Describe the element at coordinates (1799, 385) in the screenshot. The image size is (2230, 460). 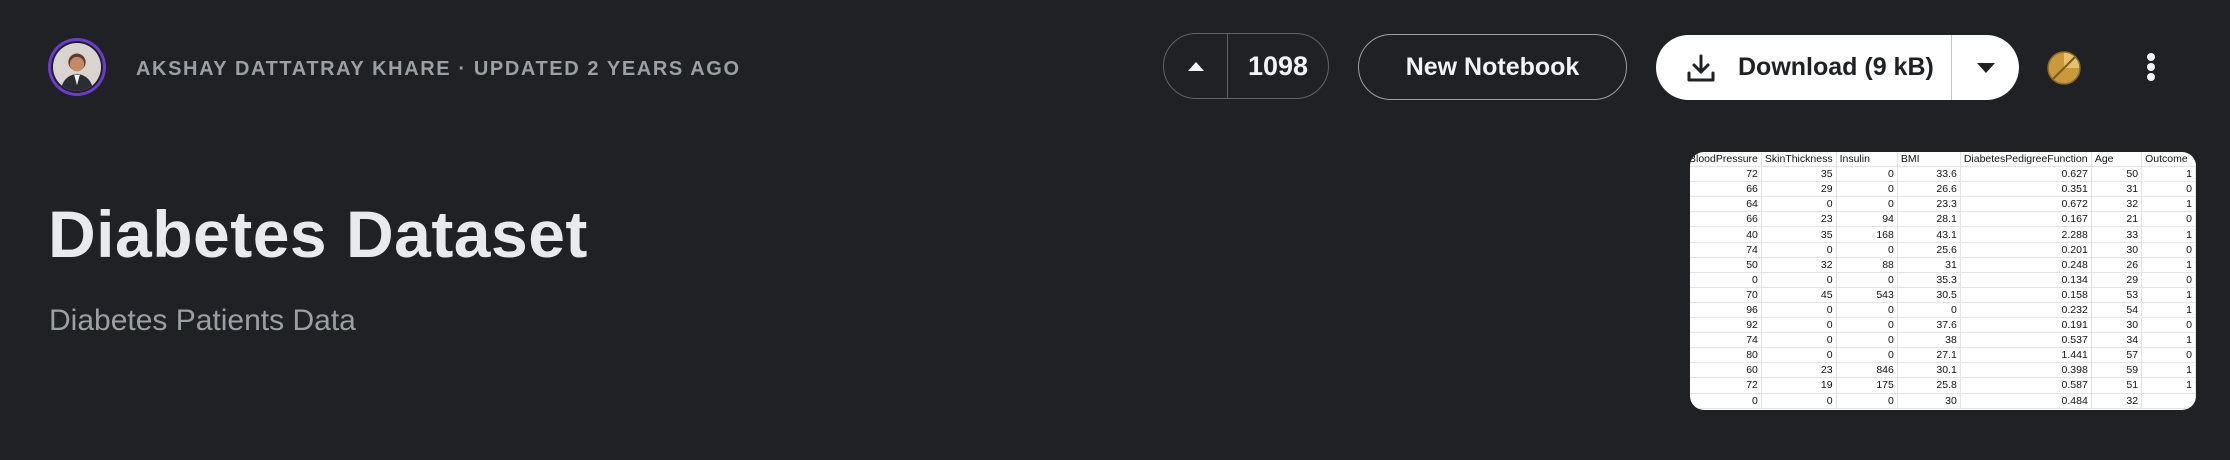
I see `preview-cell: 19` at that location.